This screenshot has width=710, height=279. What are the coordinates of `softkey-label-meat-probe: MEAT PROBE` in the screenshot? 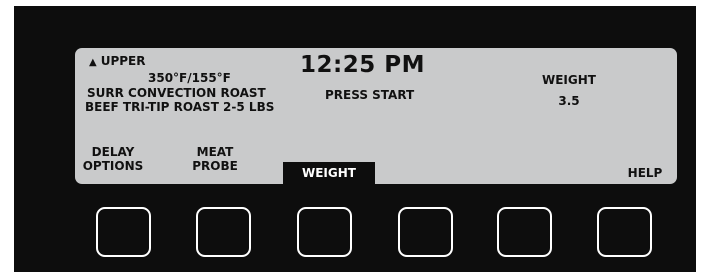 It's located at (215, 159).